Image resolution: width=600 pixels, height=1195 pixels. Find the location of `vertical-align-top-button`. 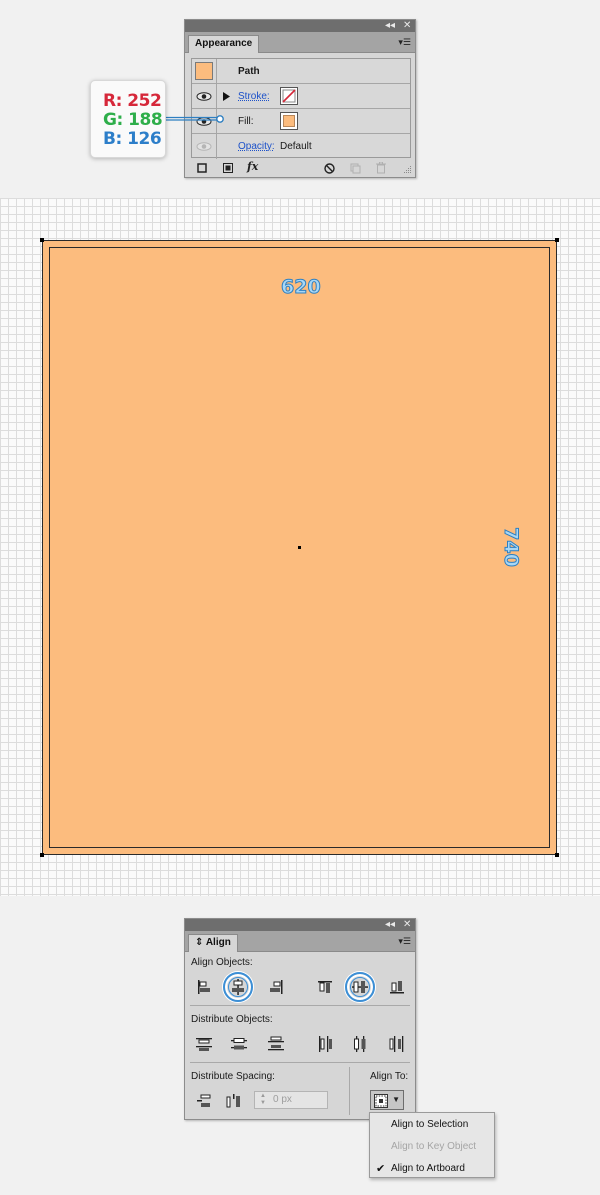

vertical-align-top-button is located at coordinates (325, 987).